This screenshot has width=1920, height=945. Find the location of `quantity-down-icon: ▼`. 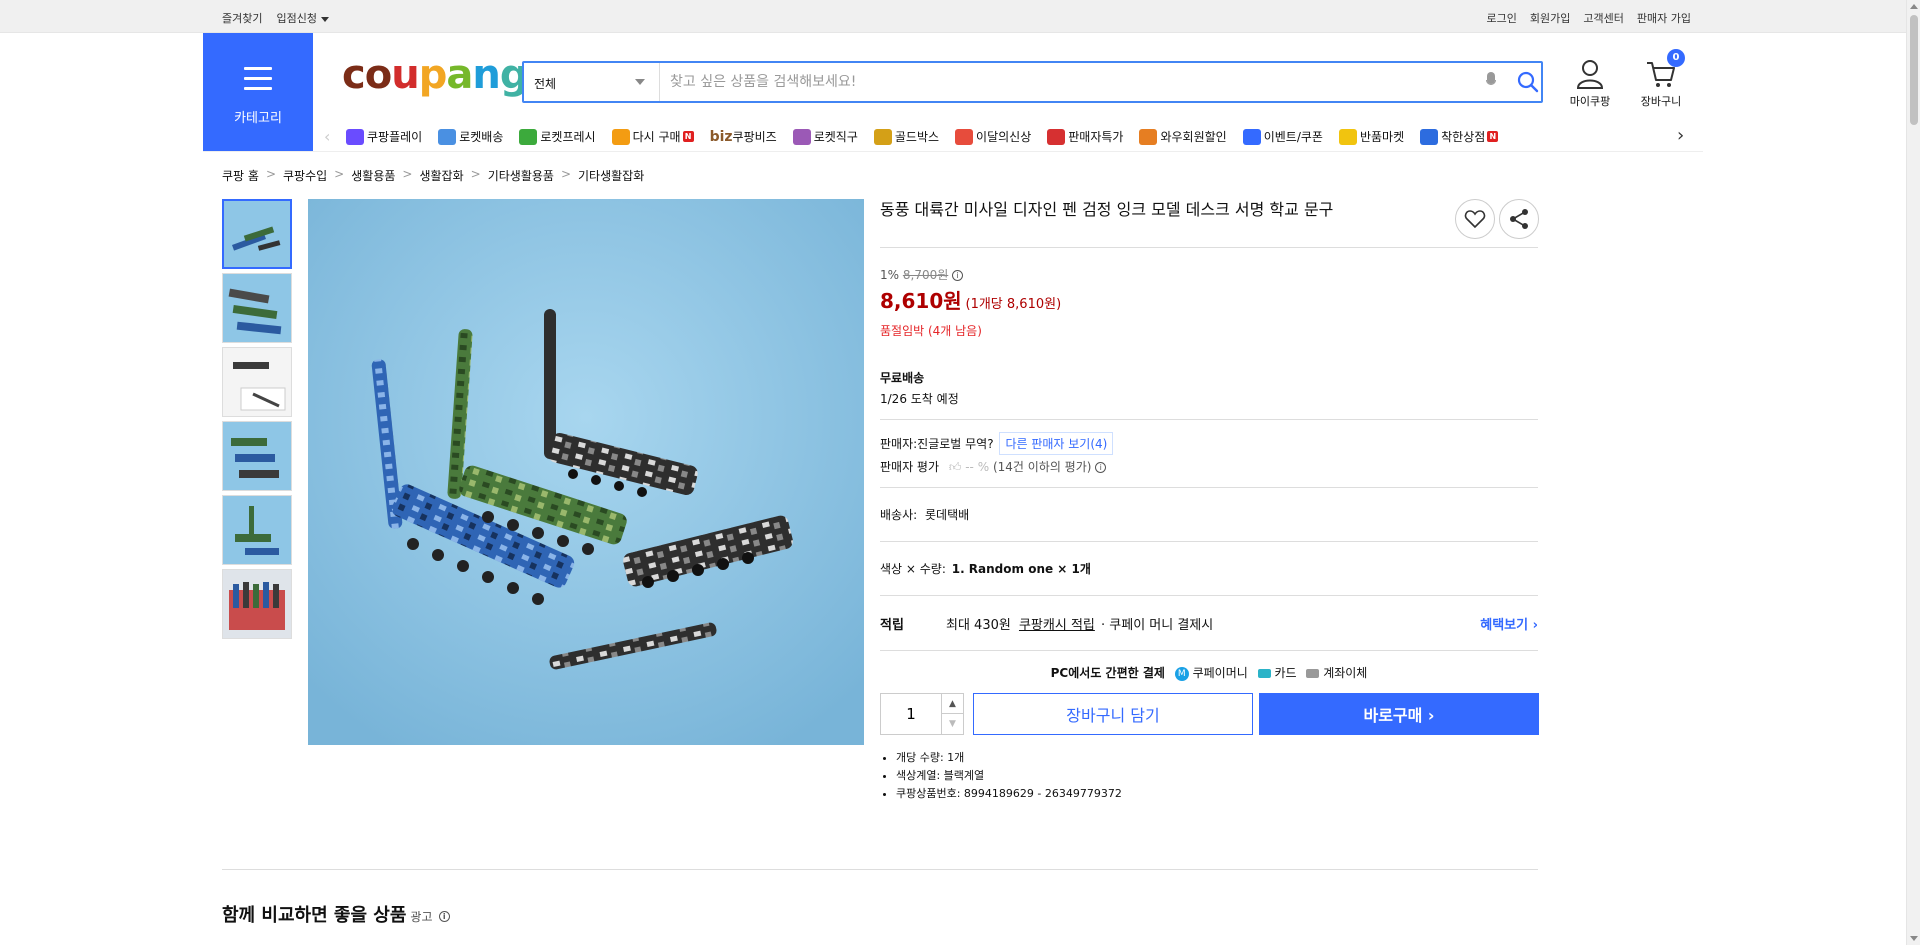

quantity-down-icon: ▼ is located at coordinates (952, 724).